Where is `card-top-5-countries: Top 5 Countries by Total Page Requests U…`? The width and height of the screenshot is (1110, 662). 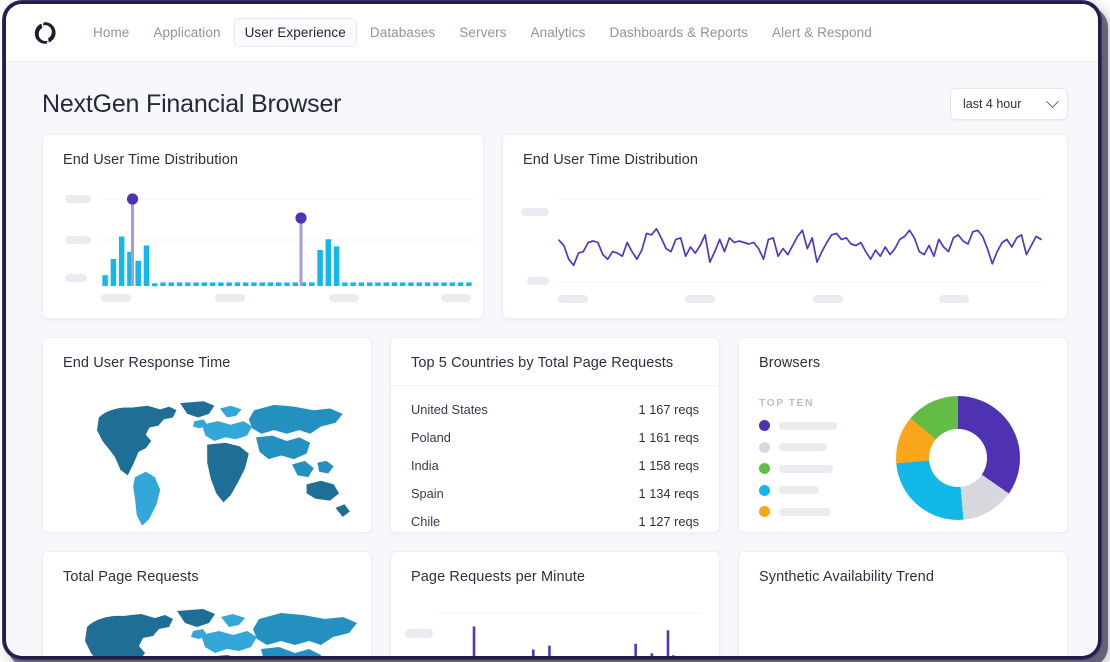 card-top-5-countries: Top 5 Countries by Total Page Requests U… is located at coordinates (555, 435).